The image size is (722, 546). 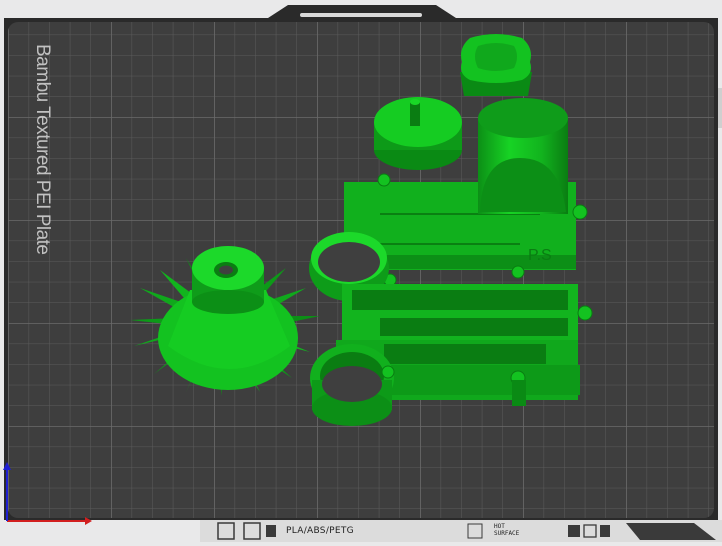 What do you see at coordinates (496, 65) in the screenshot?
I see `model-square-cap` at bounding box center [496, 65].